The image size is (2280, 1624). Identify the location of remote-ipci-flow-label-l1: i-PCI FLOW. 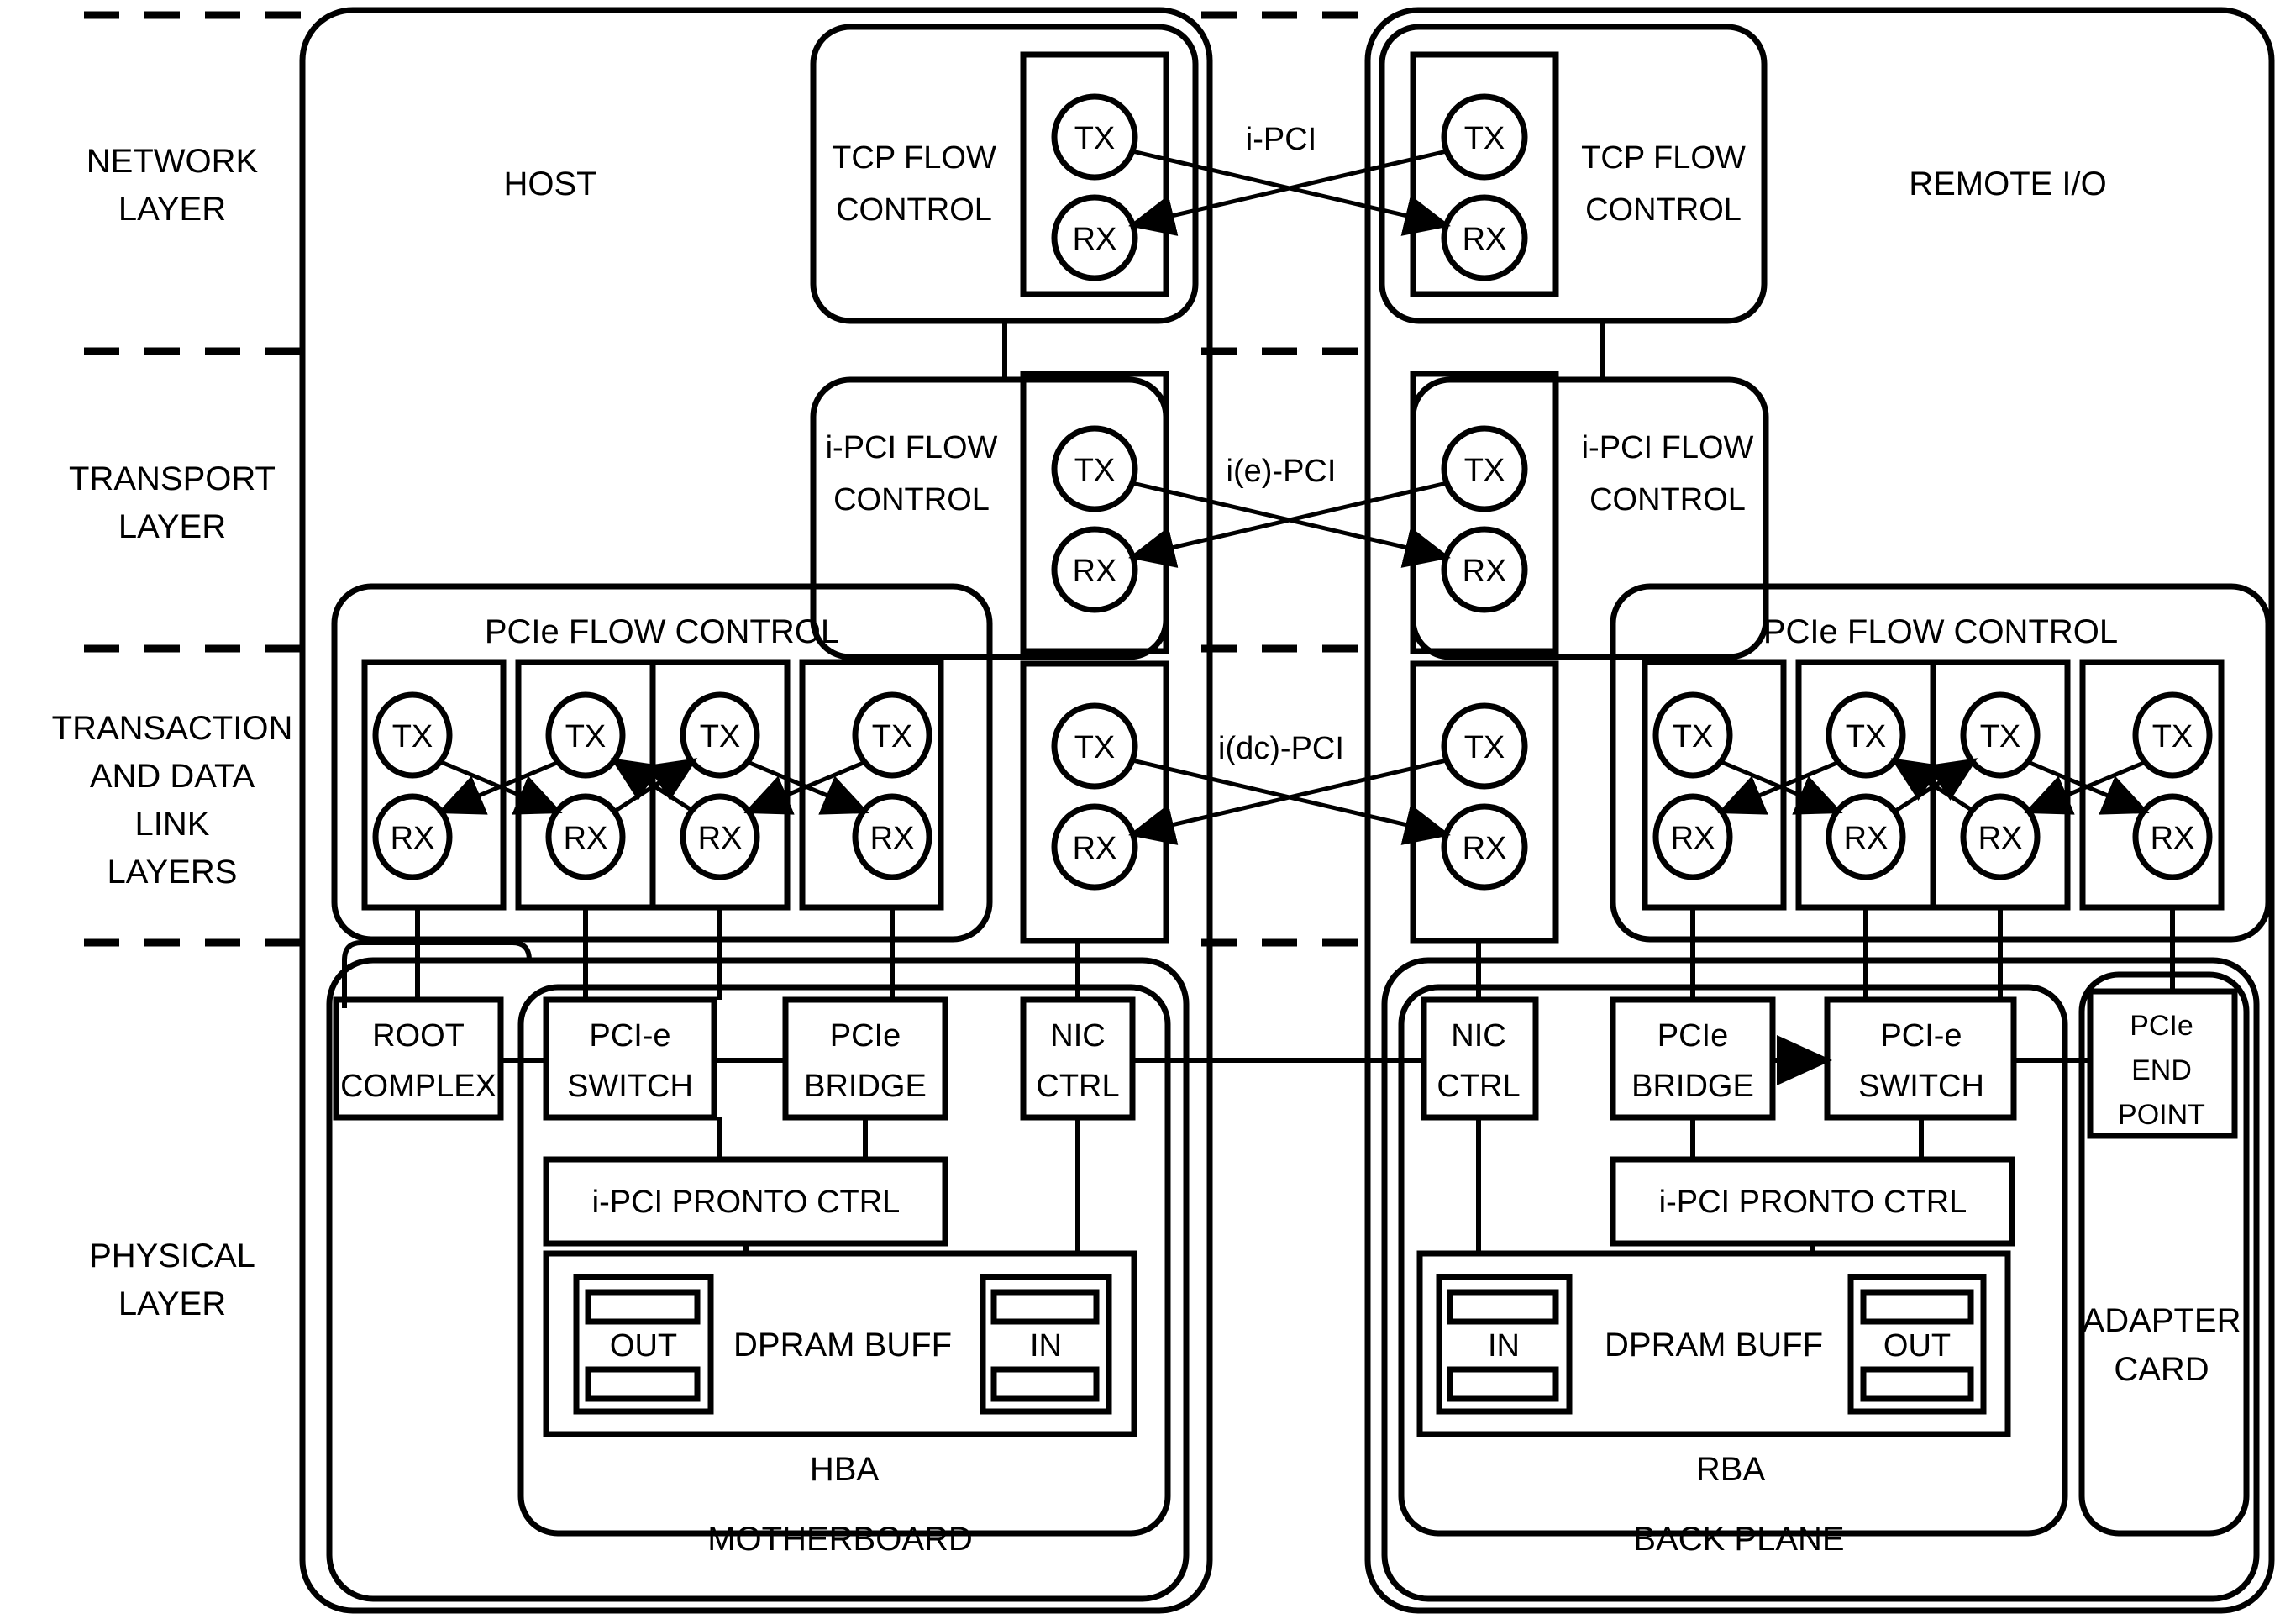
(1668, 447).